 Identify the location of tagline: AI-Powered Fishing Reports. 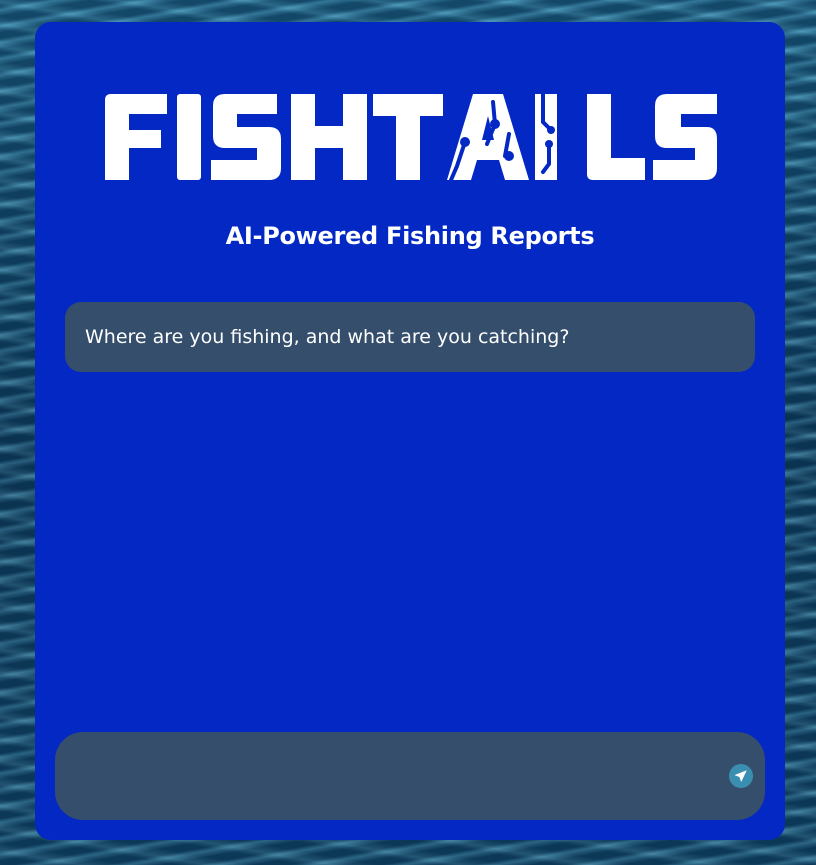
(410, 236).